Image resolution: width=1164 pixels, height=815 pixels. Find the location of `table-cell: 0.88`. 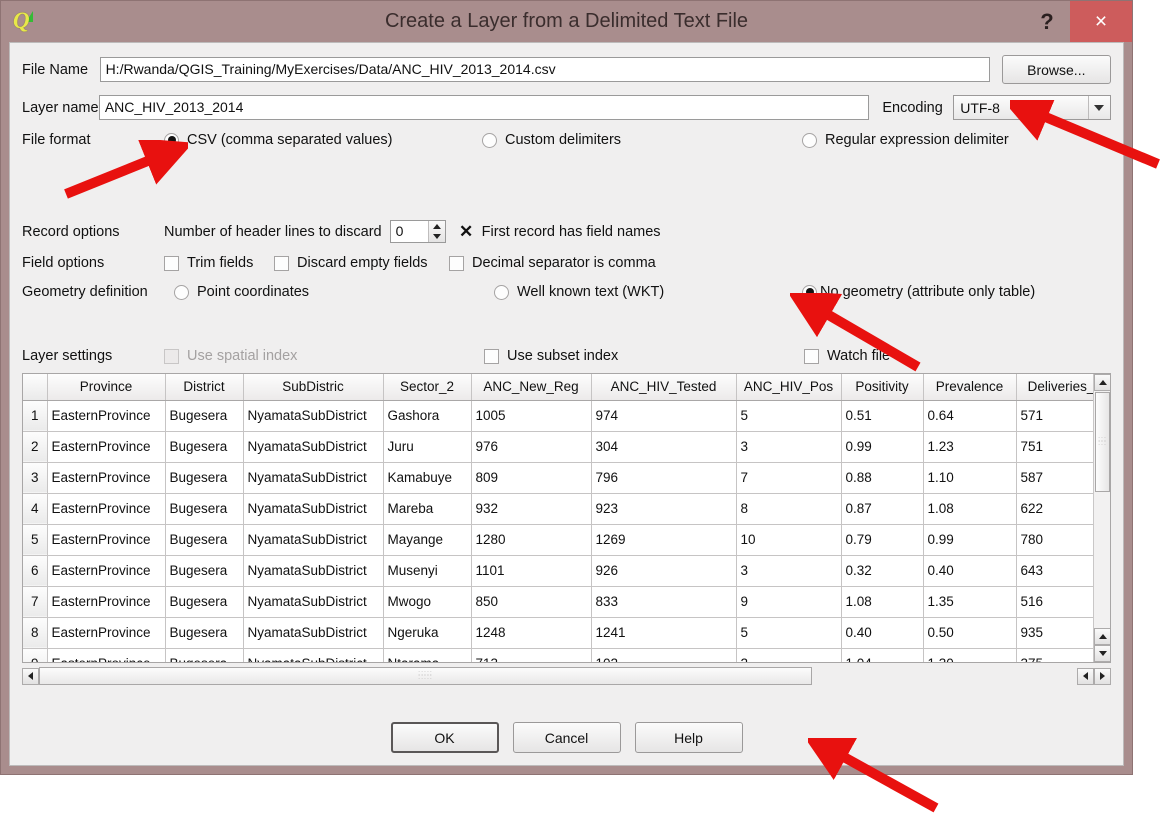

table-cell: 0.88 is located at coordinates (882, 478).